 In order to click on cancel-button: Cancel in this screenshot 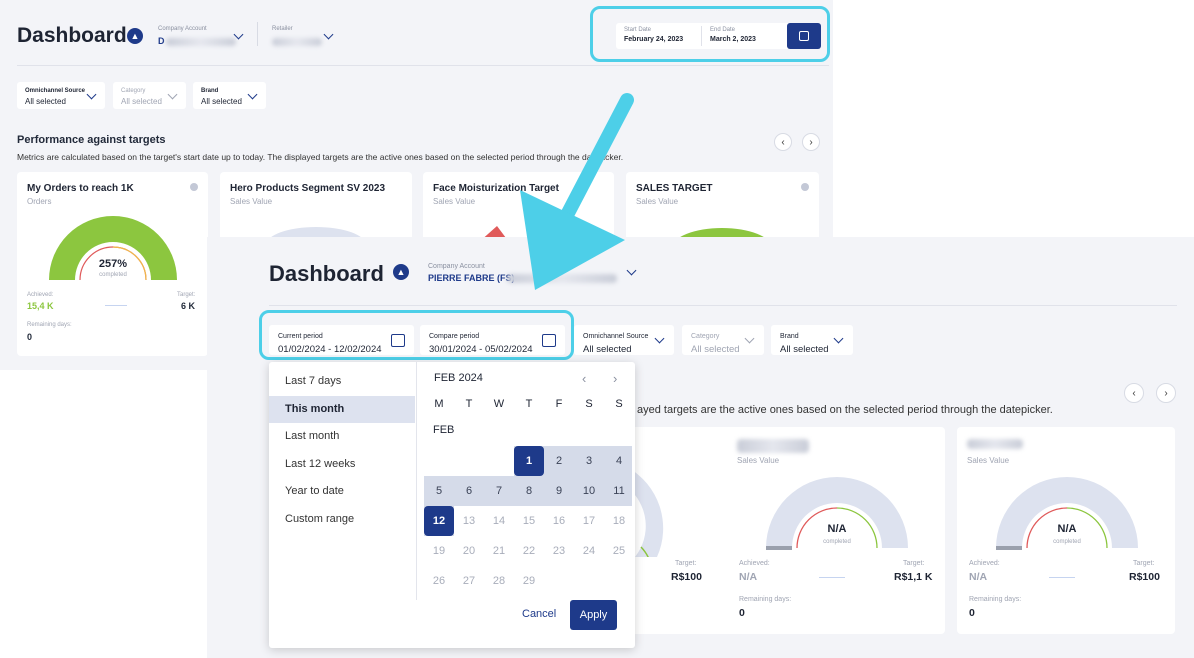, I will do `click(539, 614)`.